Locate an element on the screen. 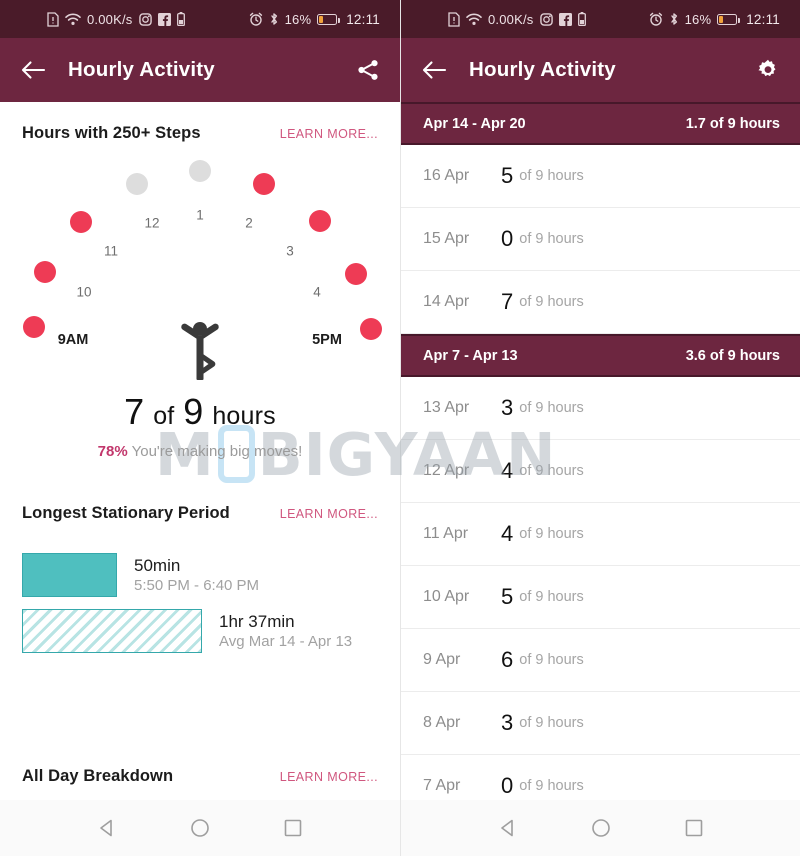  status-bar-right-group: 16% 12:11 is located at coordinates (314, 19).